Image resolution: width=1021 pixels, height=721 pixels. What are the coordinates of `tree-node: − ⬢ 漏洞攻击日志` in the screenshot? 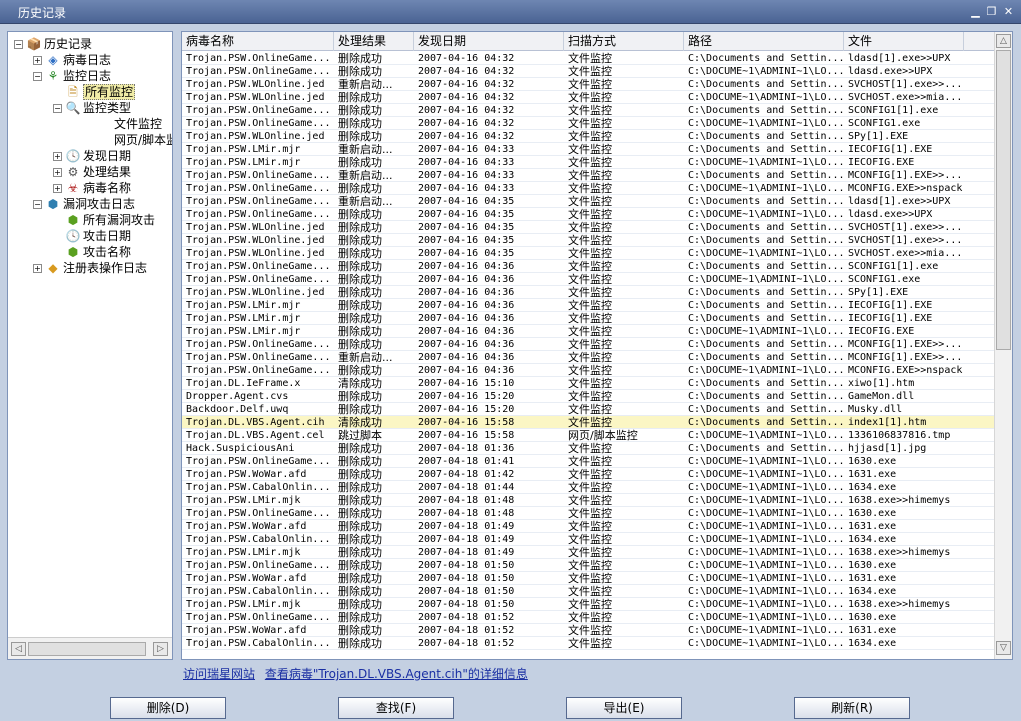 It's located at (90, 204).